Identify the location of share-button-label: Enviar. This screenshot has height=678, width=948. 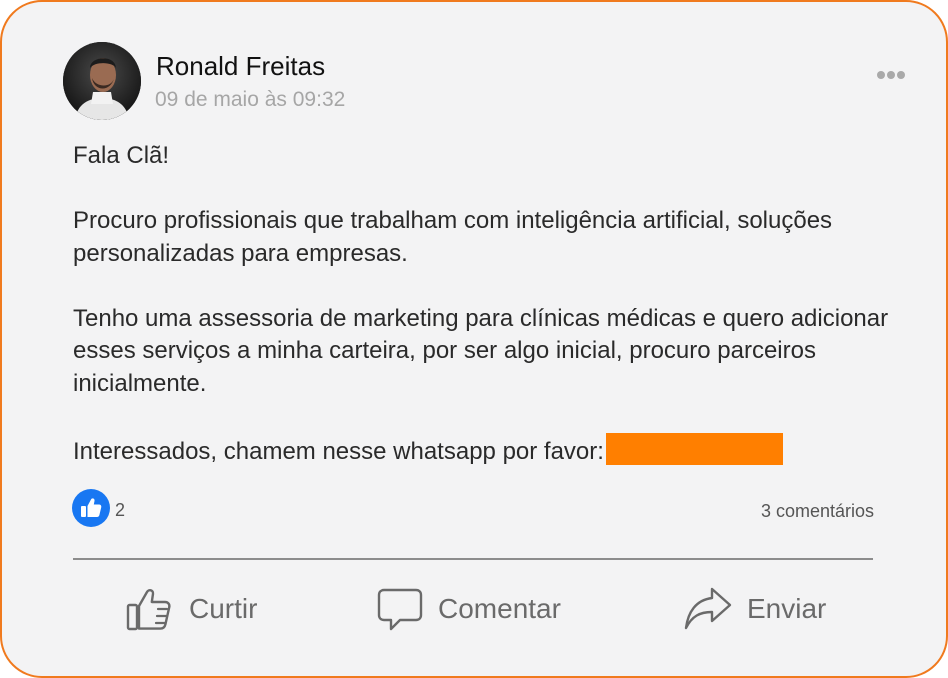
(787, 608).